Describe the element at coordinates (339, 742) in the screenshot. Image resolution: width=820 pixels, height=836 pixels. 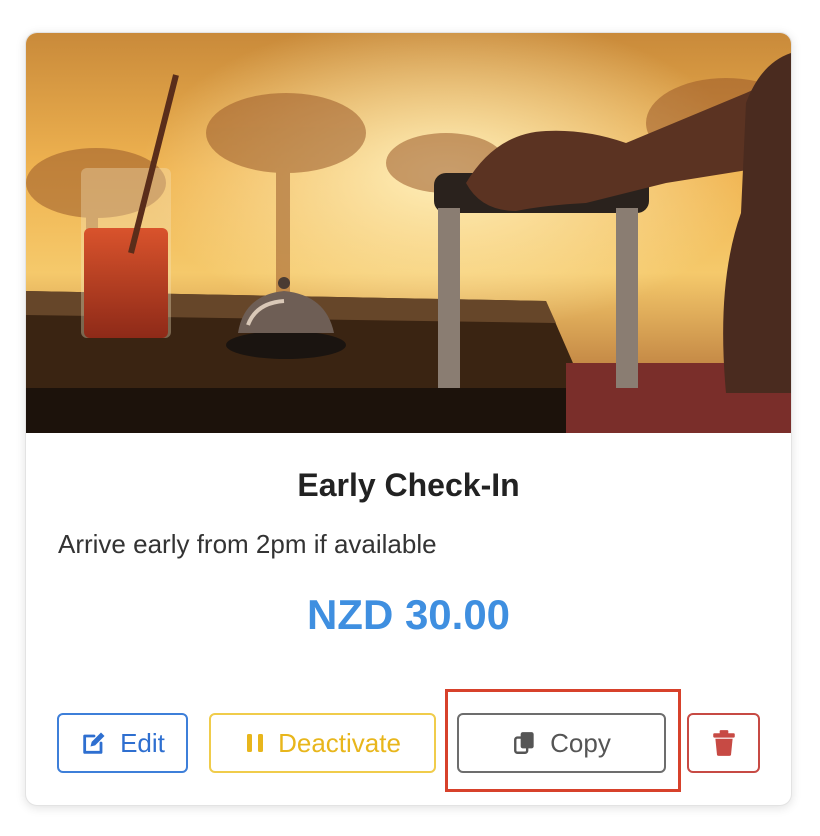
I see `deactivate-label: Deactivate` at that location.